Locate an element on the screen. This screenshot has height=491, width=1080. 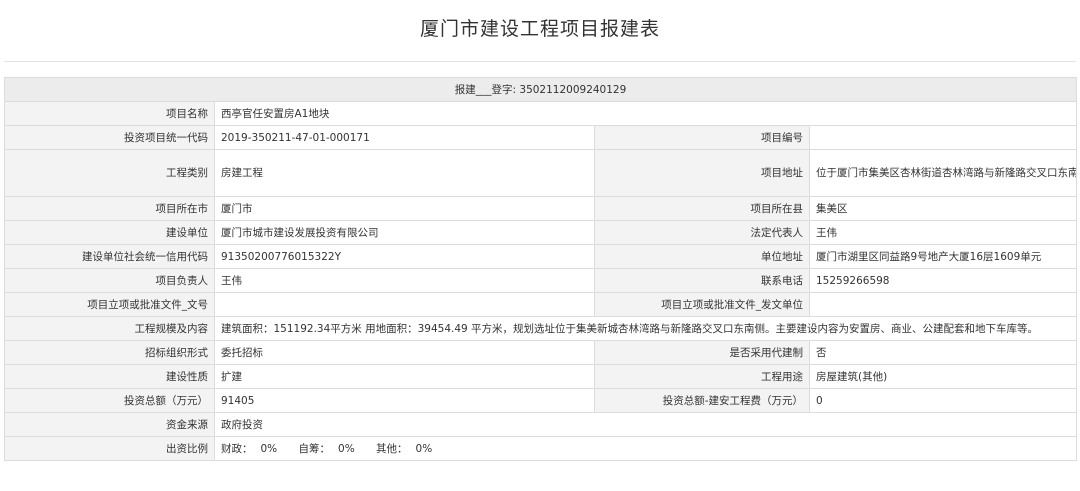
table-header-row: 报建___登字: 3502112009240129 is located at coordinates (540, 89).